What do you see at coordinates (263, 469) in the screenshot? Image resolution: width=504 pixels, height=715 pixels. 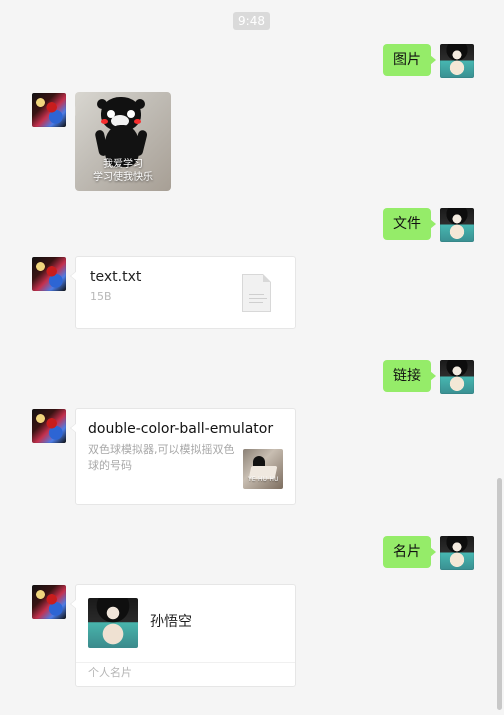 I see `link-thumbnail: YE HU HU` at bounding box center [263, 469].